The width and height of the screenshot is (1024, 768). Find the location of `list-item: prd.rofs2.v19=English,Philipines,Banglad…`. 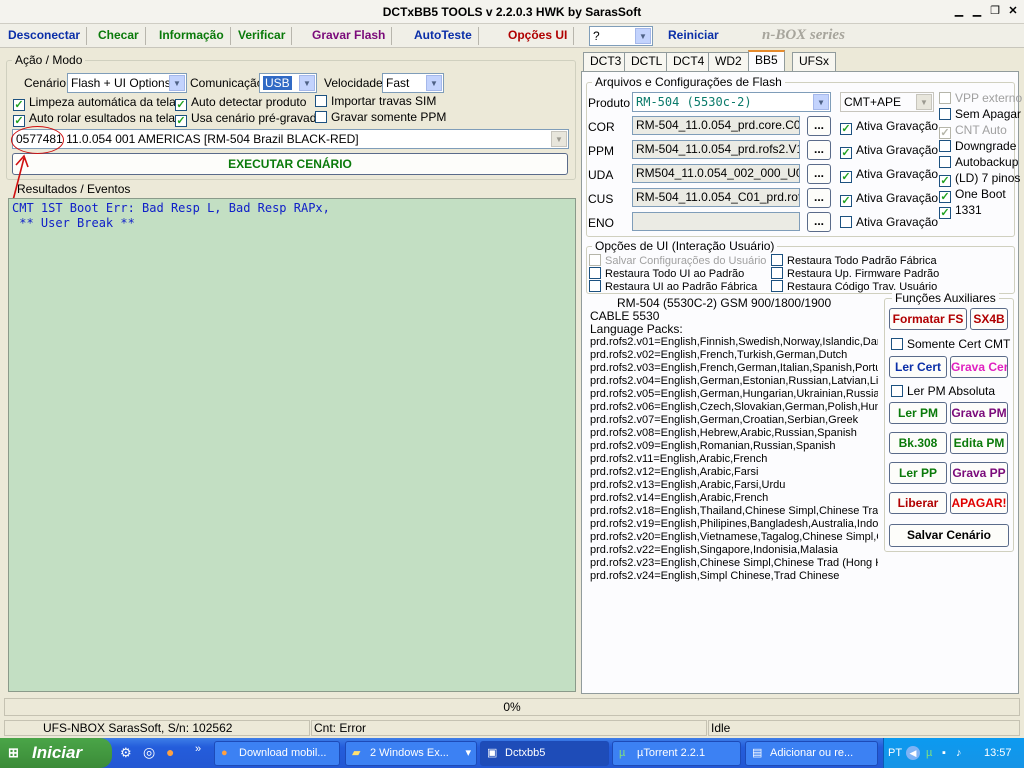

list-item: prd.rofs2.v19=English,Philipines,Banglad… is located at coordinates (734, 524).